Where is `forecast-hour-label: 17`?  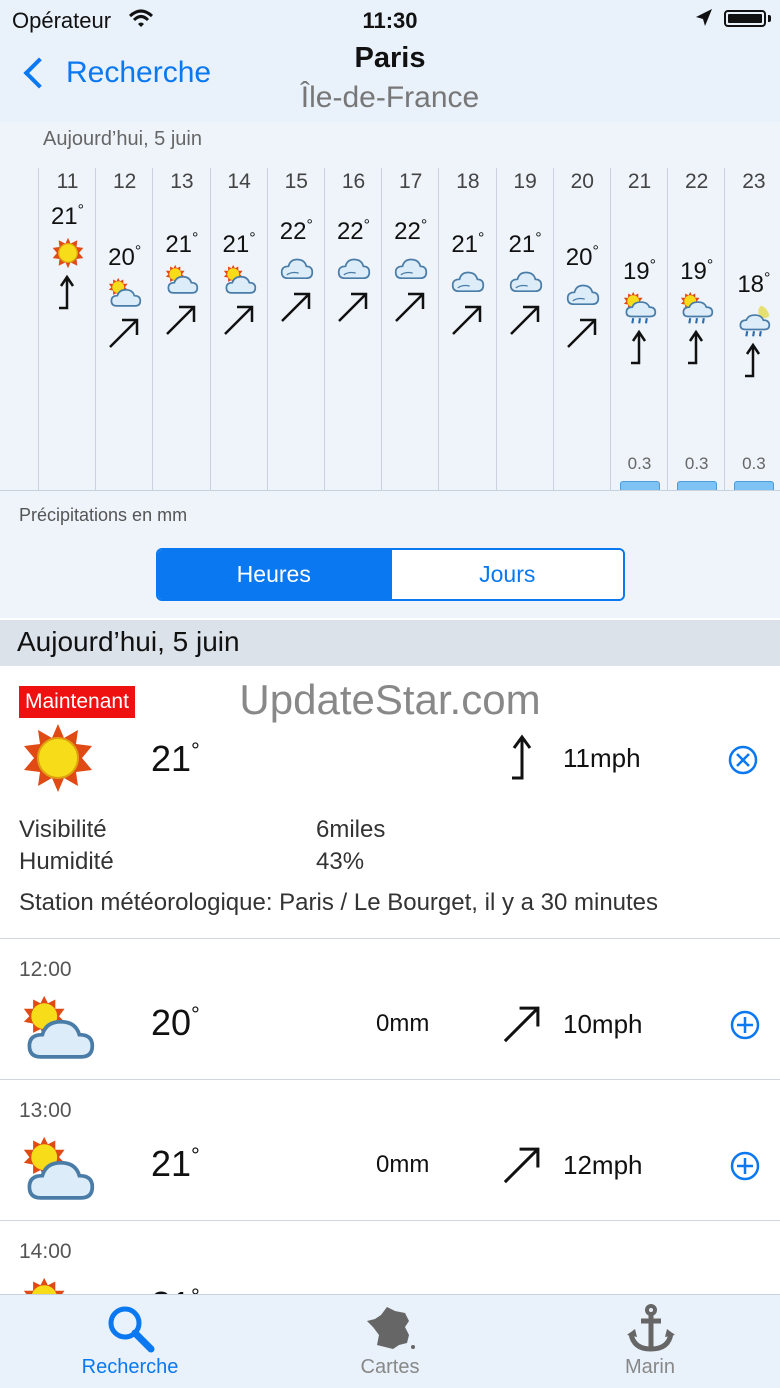 forecast-hour-label: 17 is located at coordinates (411, 181).